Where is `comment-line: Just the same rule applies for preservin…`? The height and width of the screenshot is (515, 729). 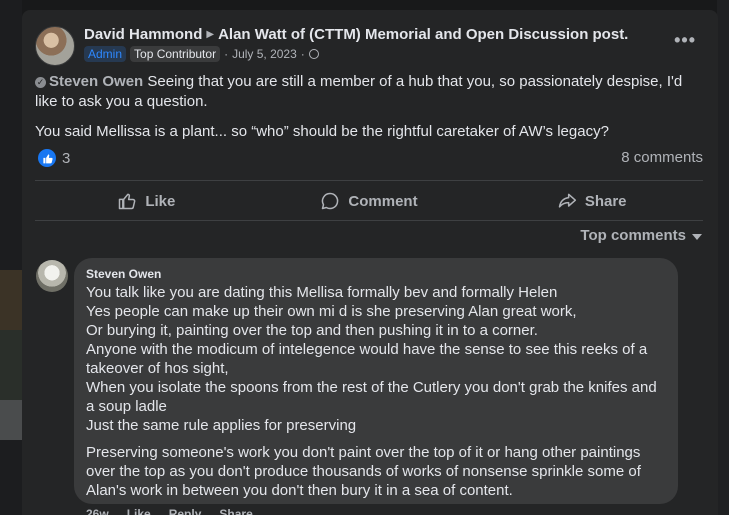
comment-line: Just the same rule applies for preservin… is located at coordinates (221, 425).